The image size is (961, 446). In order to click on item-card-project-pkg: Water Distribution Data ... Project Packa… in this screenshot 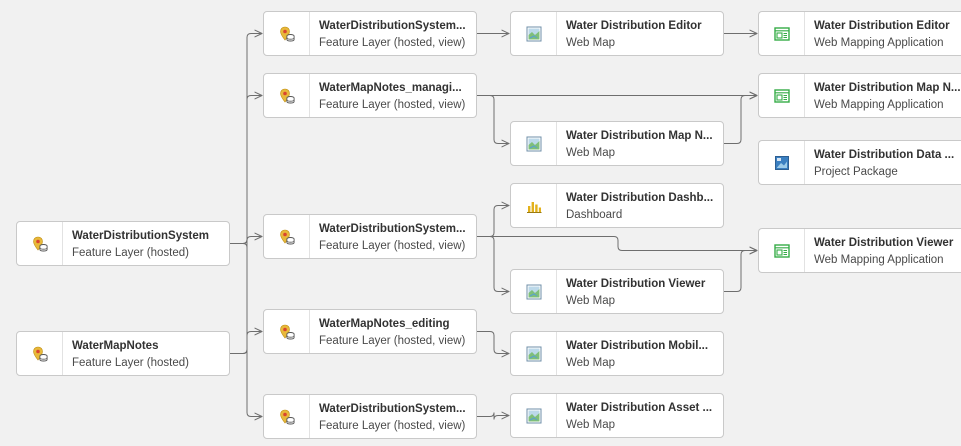, I will do `click(859, 162)`.